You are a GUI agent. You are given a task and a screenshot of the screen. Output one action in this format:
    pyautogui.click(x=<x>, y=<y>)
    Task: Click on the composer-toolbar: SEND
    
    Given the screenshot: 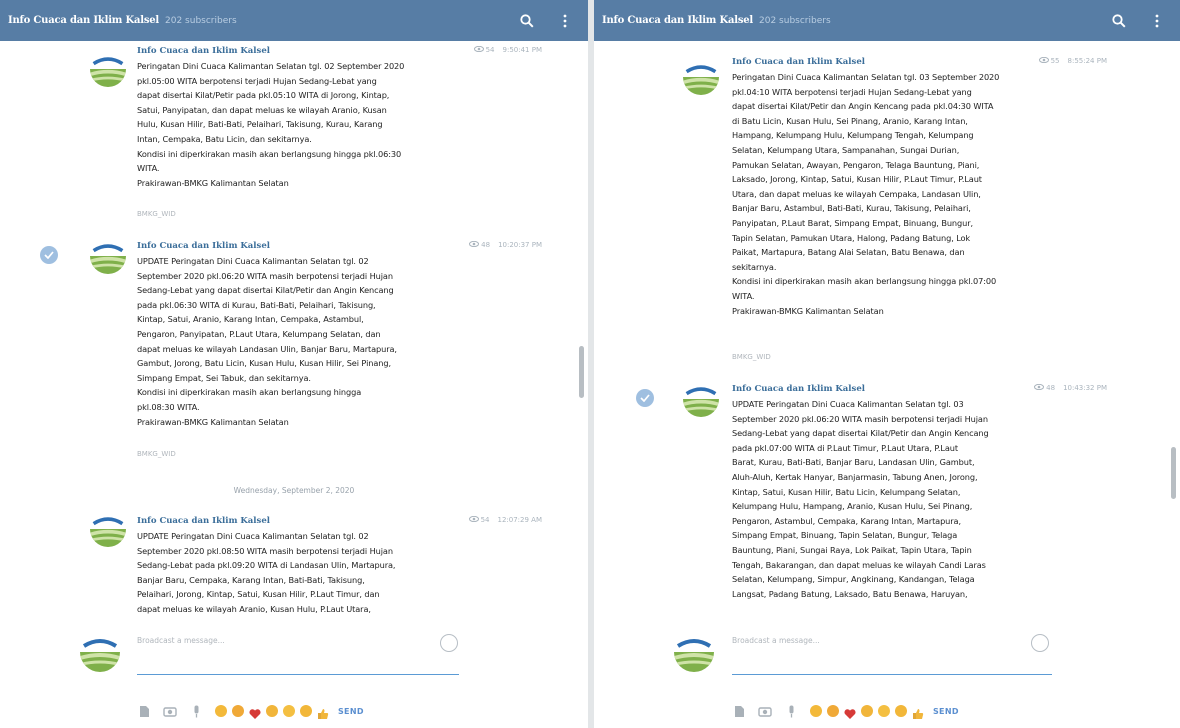 What is the action you would take?
    pyautogui.click(x=250, y=711)
    